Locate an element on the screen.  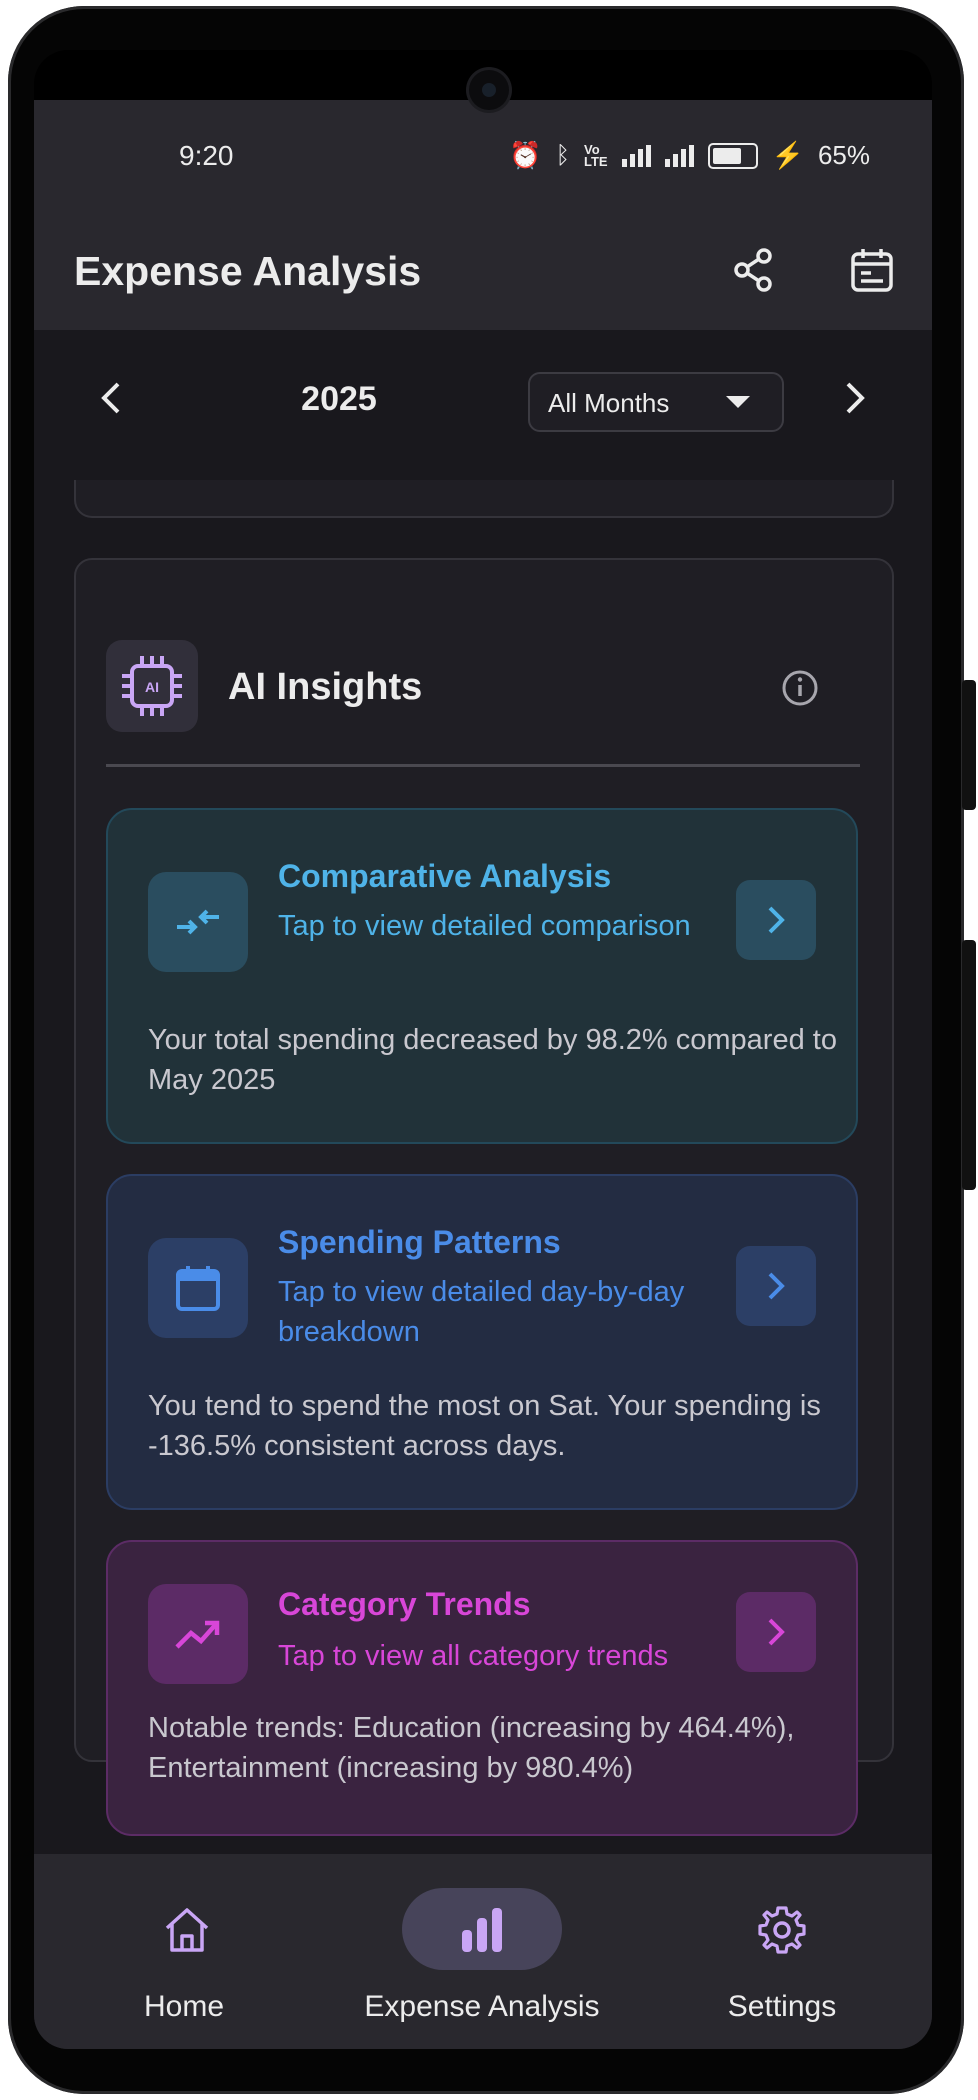
charging-icon: ⚡ is located at coordinates (787, 155).